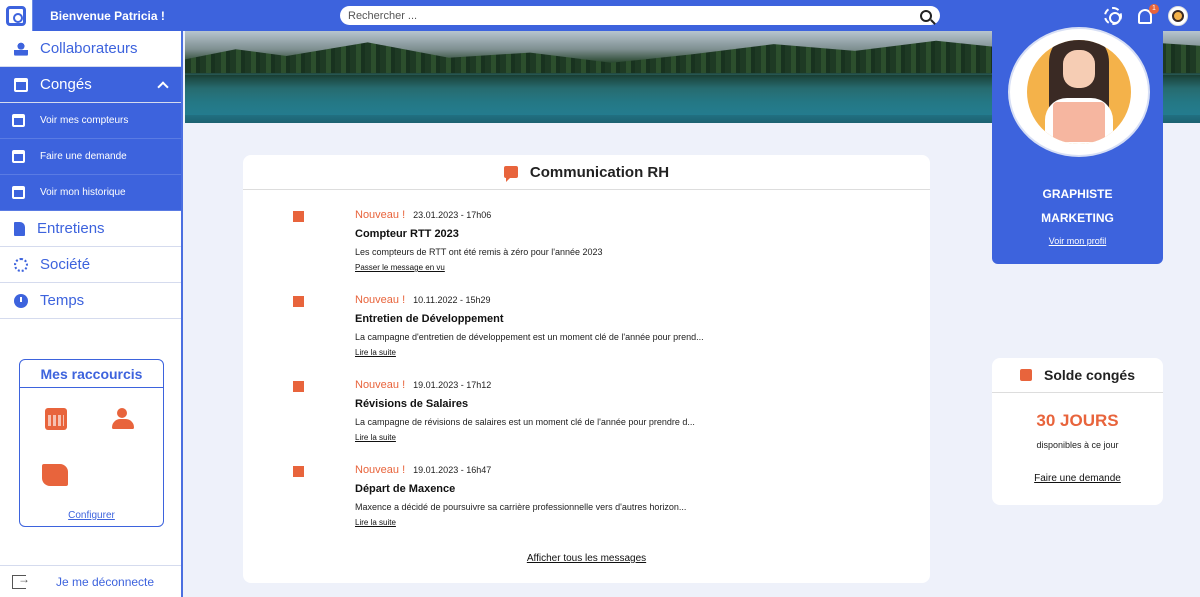 The height and width of the screenshot is (597, 1200). Describe the element at coordinates (510, 174) in the screenshot. I see `chat-icon` at that location.